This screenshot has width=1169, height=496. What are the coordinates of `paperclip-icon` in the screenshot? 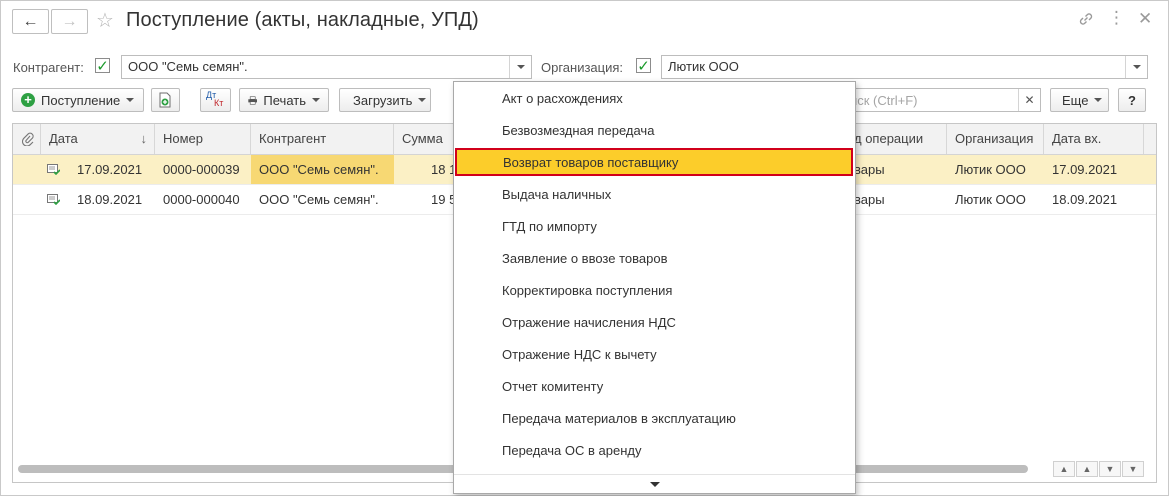 It's located at (27, 139).